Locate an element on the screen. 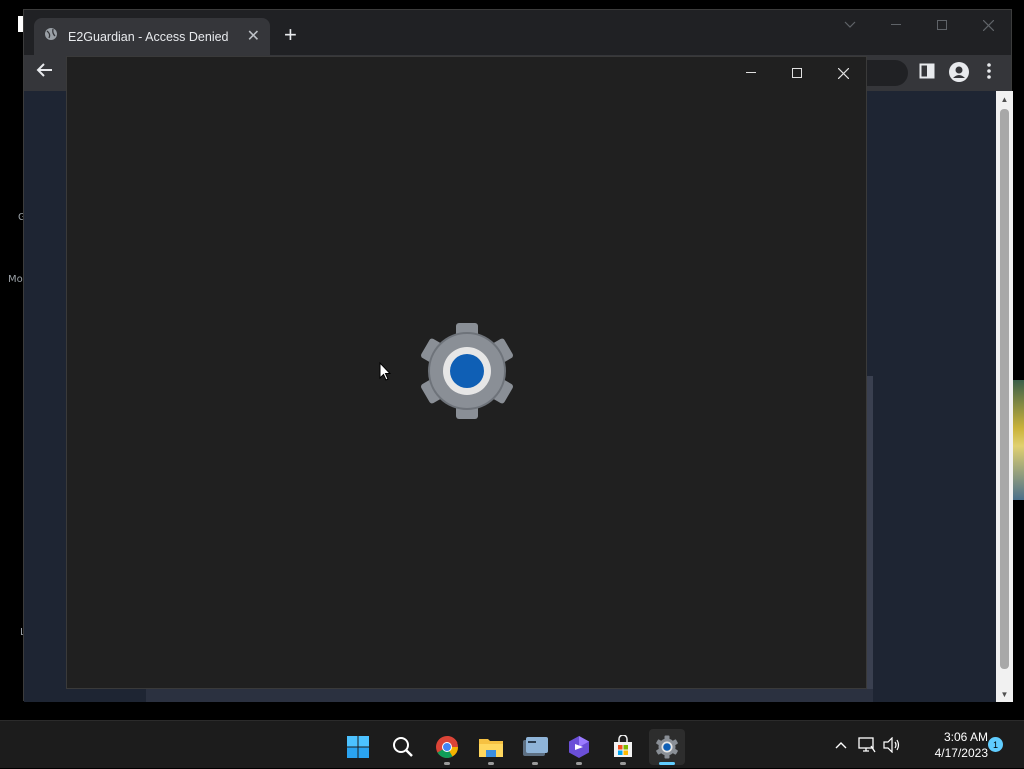 This screenshot has height=769, width=1024. desktop-label: Mo is located at coordinates (15, 279).